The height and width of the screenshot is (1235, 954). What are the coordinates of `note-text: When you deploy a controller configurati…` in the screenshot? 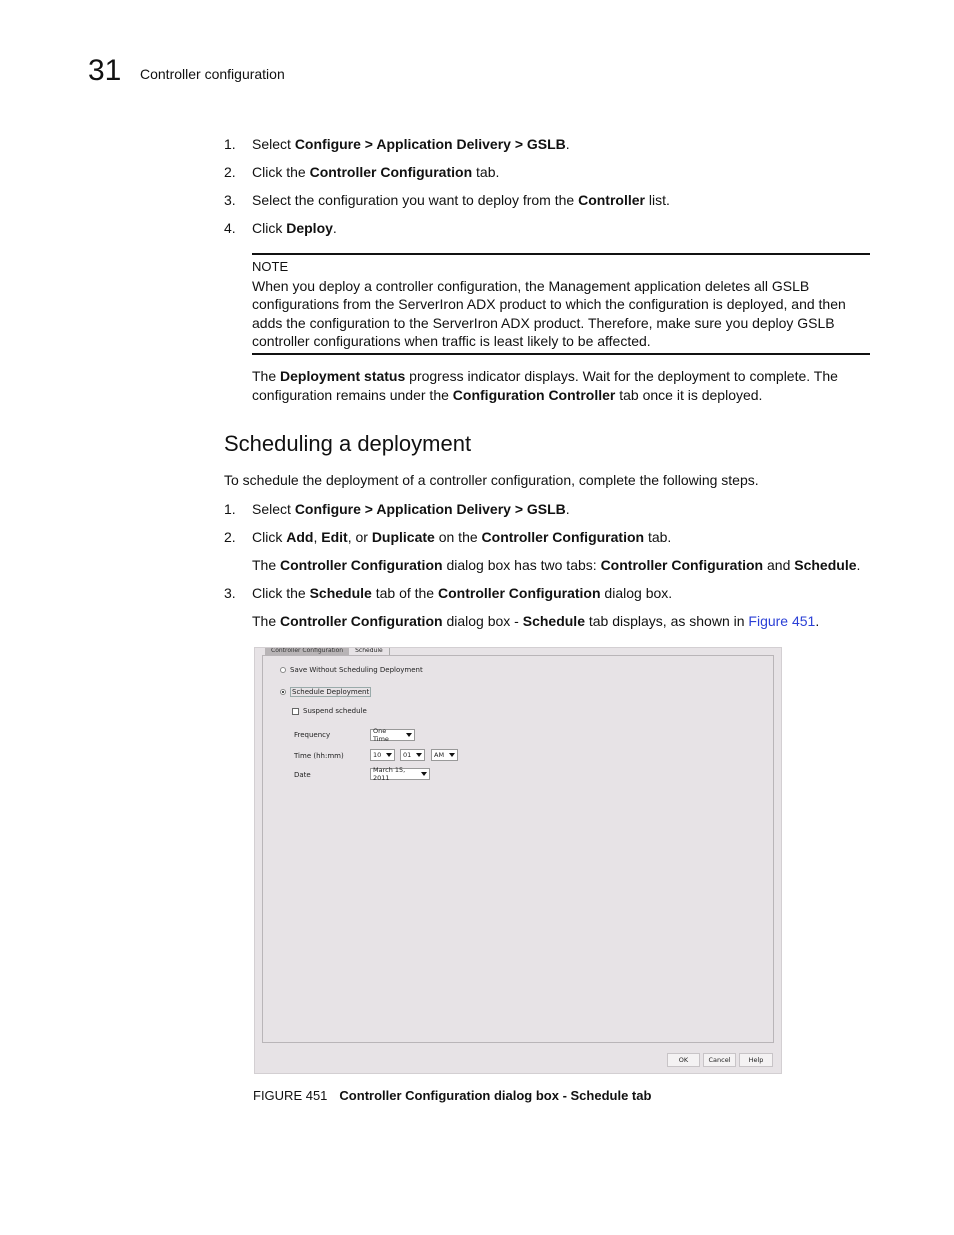 It's located at (549, 313).